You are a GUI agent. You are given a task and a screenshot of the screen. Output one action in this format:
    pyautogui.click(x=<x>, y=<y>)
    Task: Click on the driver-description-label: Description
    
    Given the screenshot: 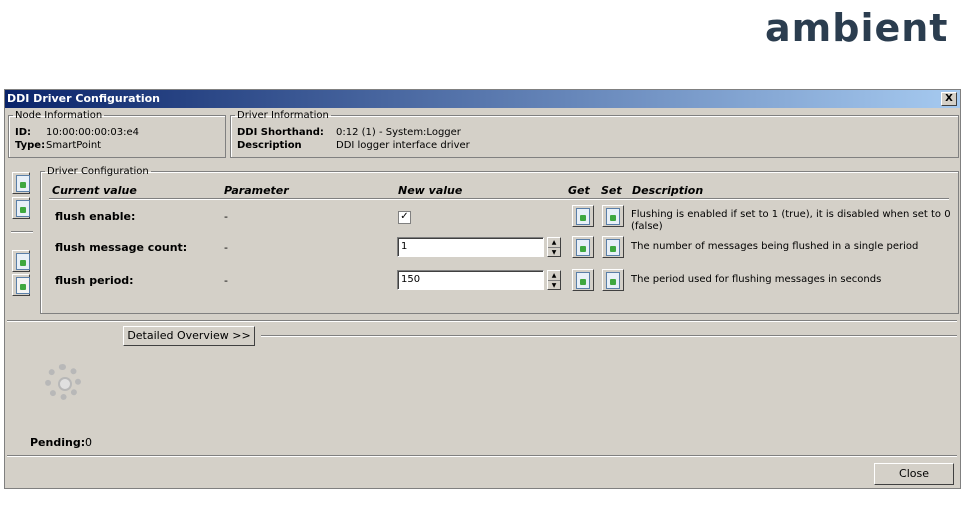 What is the action you would take?
    pyautogui.click(x=269, y=145)
    